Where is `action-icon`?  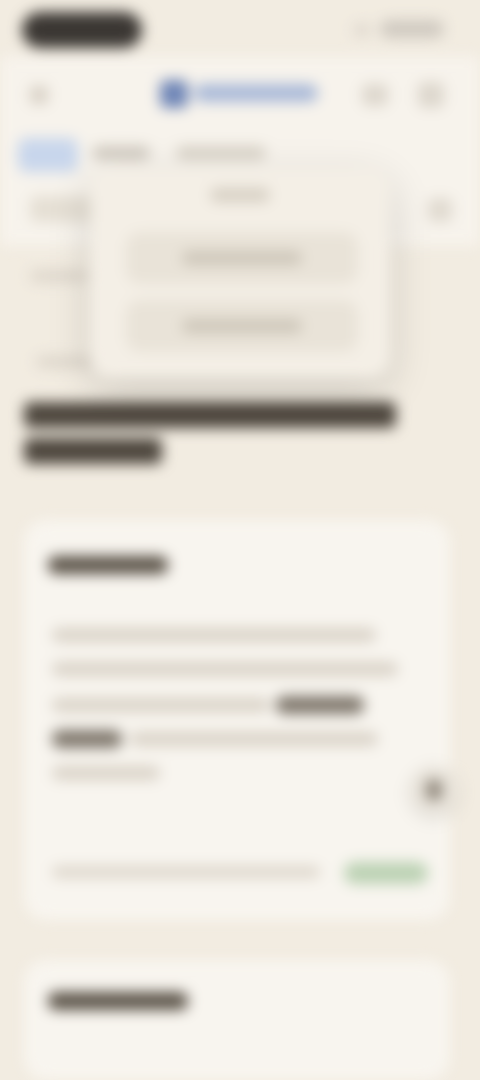
action-icon is located at coordinates (440, 210).